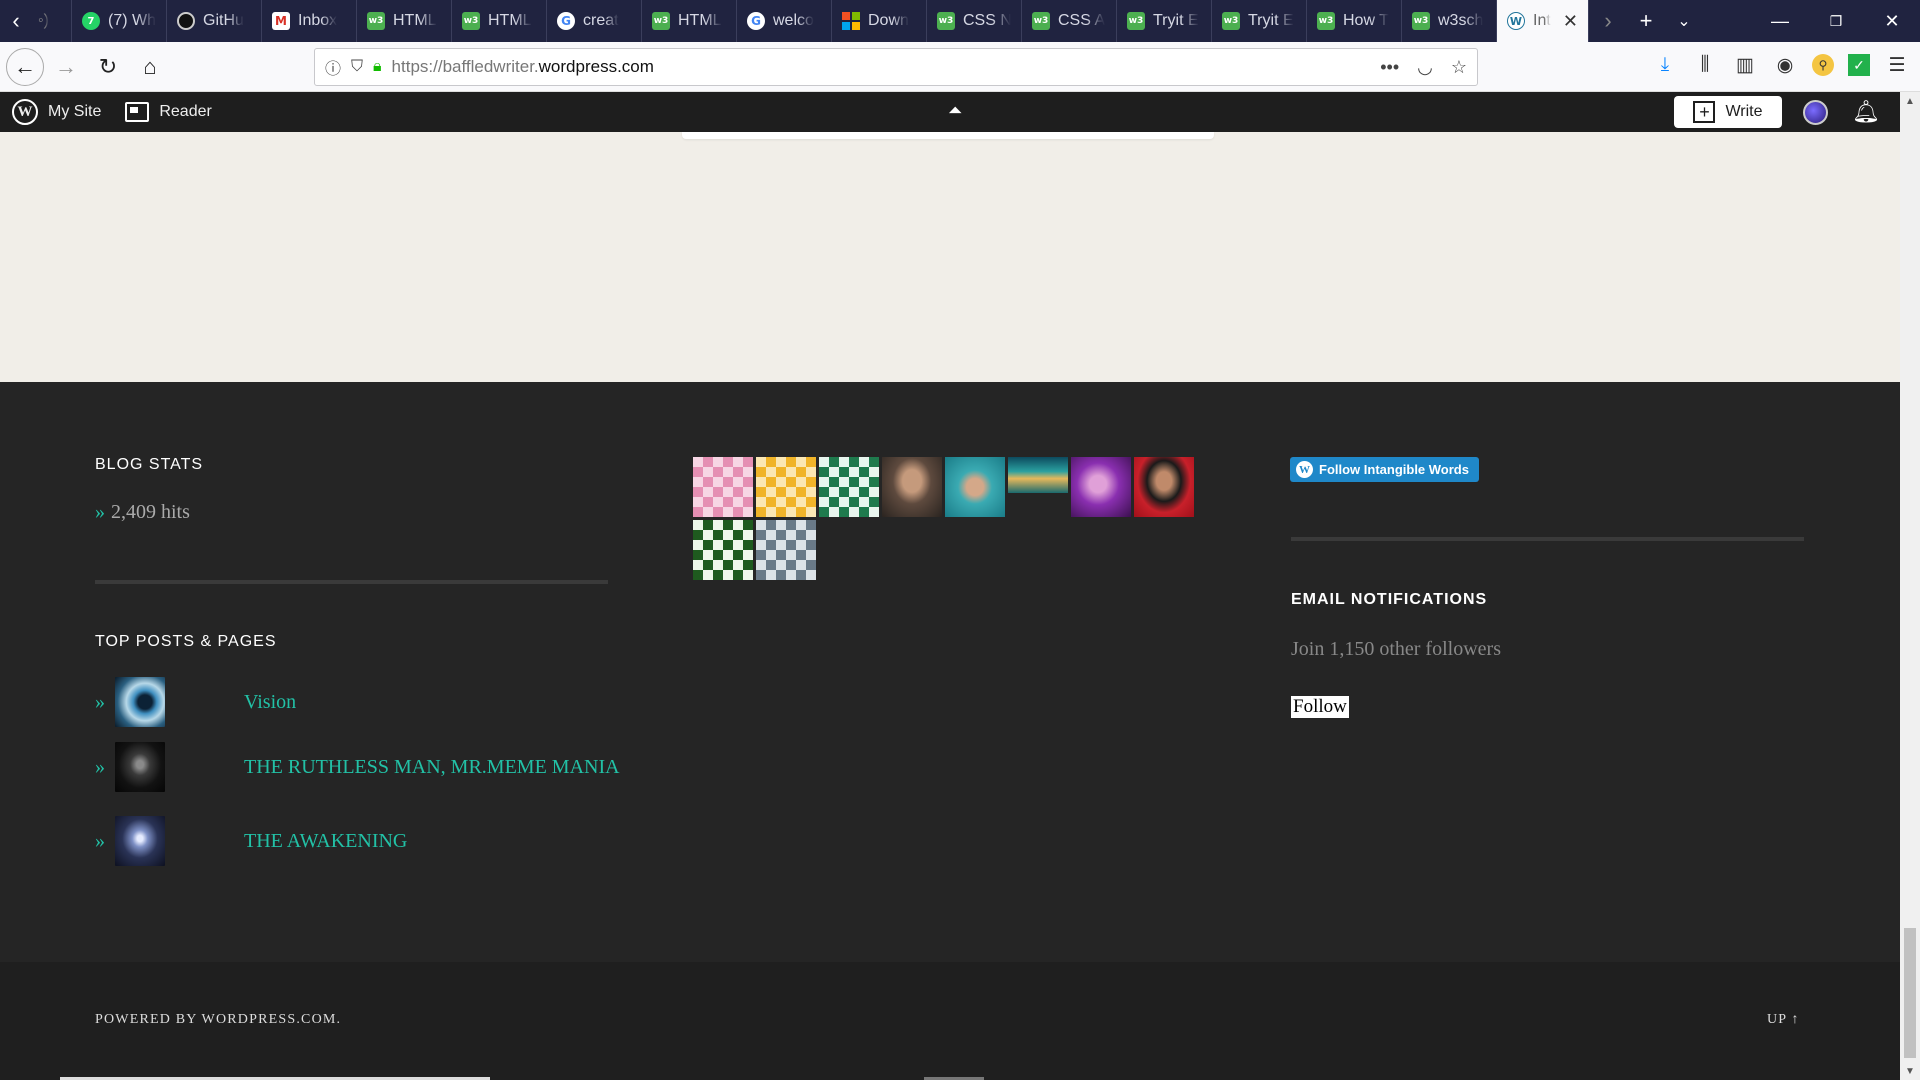 Image resolution: width=1920 pixels, height=1080 pixels. Describe the element at coordinates (16, 21) in the screenshot. I see `tab-scroll-left-icon: ‹` at that location.